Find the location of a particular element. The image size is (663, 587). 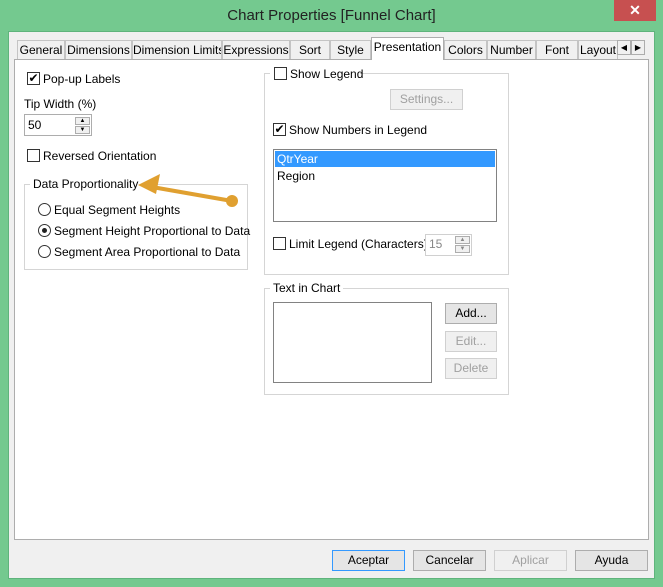

text-in-chart-list is located at coordinates (352, 342).